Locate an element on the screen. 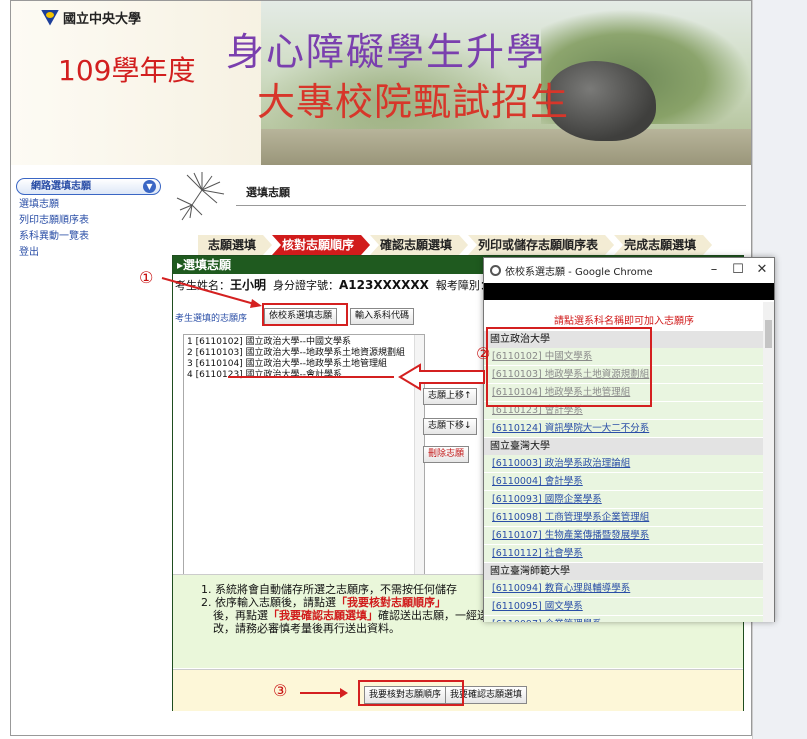 This screenshot has width=807, height=739. highlight-select-by-school is located at coordinates (305, 314).